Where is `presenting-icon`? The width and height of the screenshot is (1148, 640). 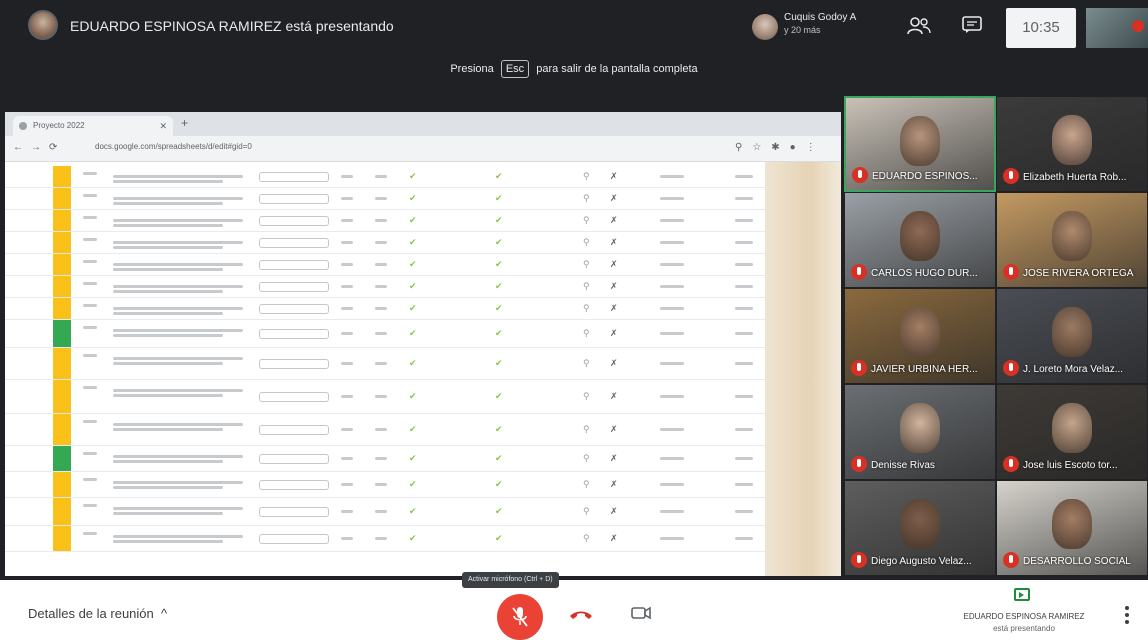 presenting-icon is located at coordinates (1022, 594).